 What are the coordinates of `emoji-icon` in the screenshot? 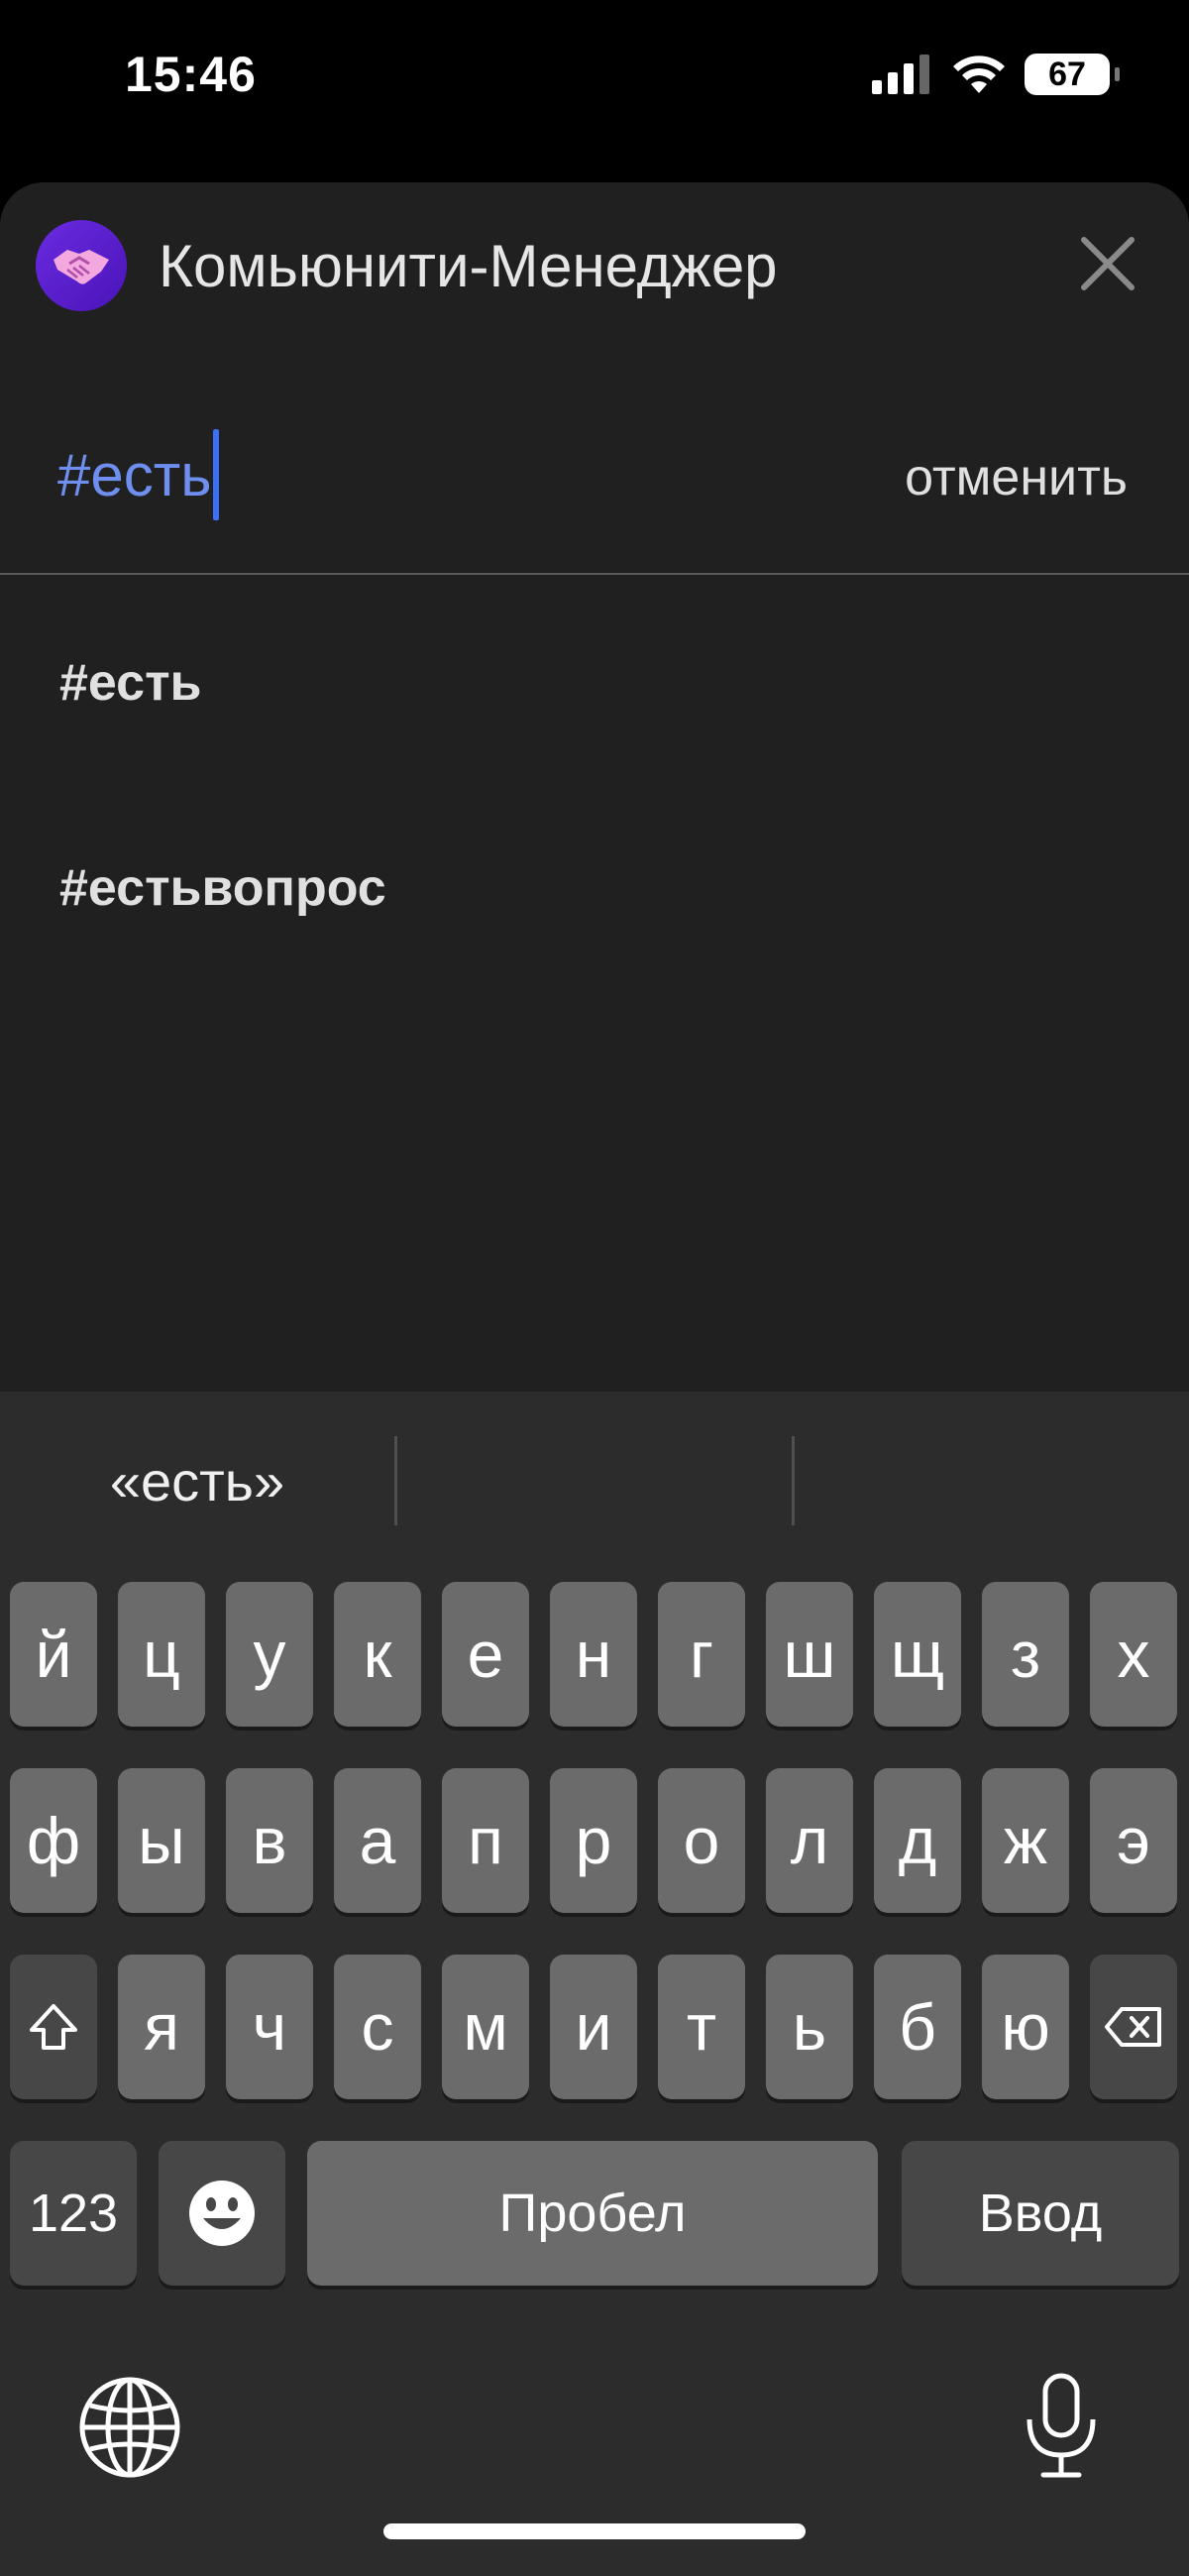 It's located at (222, 2213).